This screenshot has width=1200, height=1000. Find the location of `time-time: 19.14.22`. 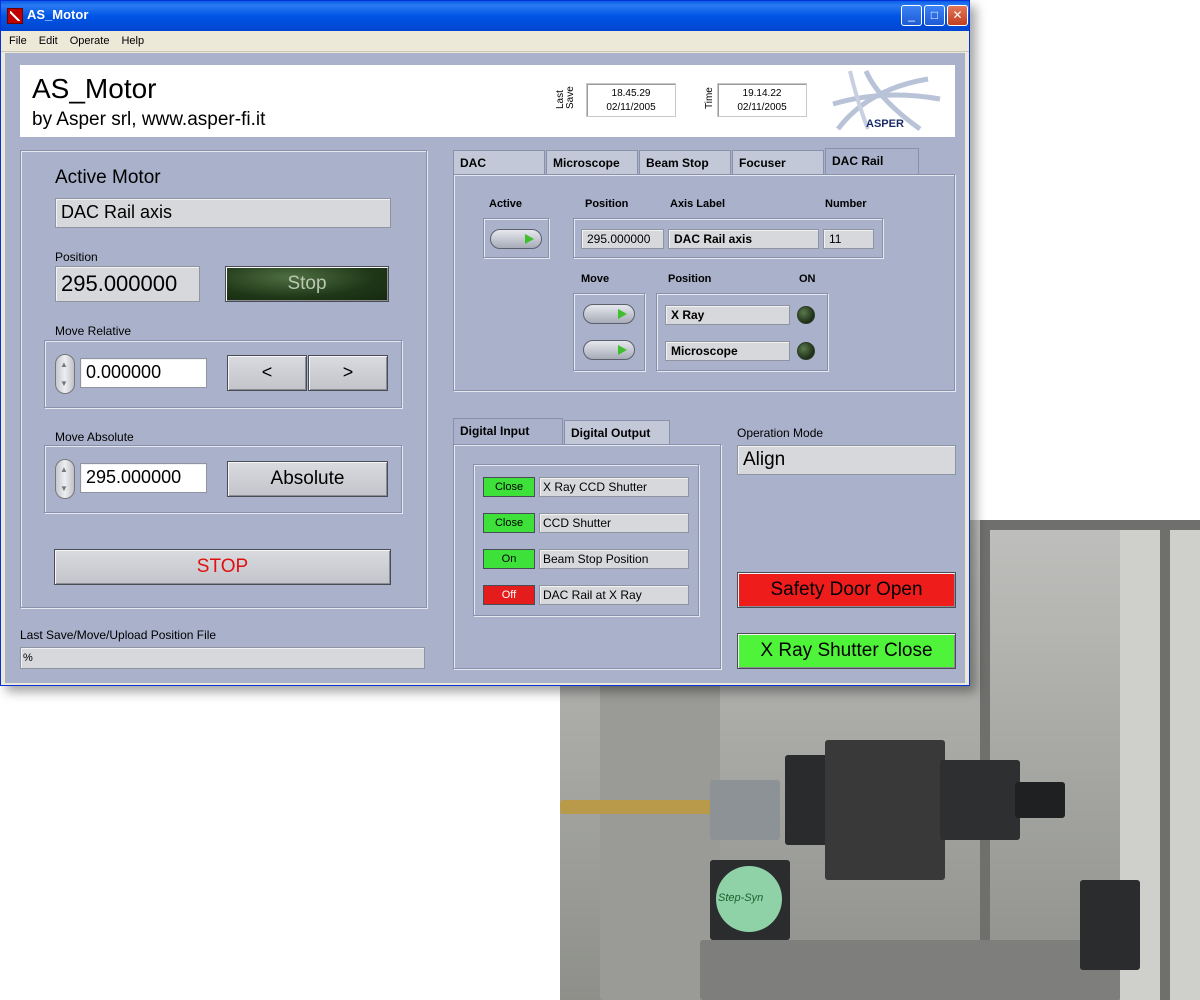

time-time: 19.14.22 is located at coordinates (762, 93).